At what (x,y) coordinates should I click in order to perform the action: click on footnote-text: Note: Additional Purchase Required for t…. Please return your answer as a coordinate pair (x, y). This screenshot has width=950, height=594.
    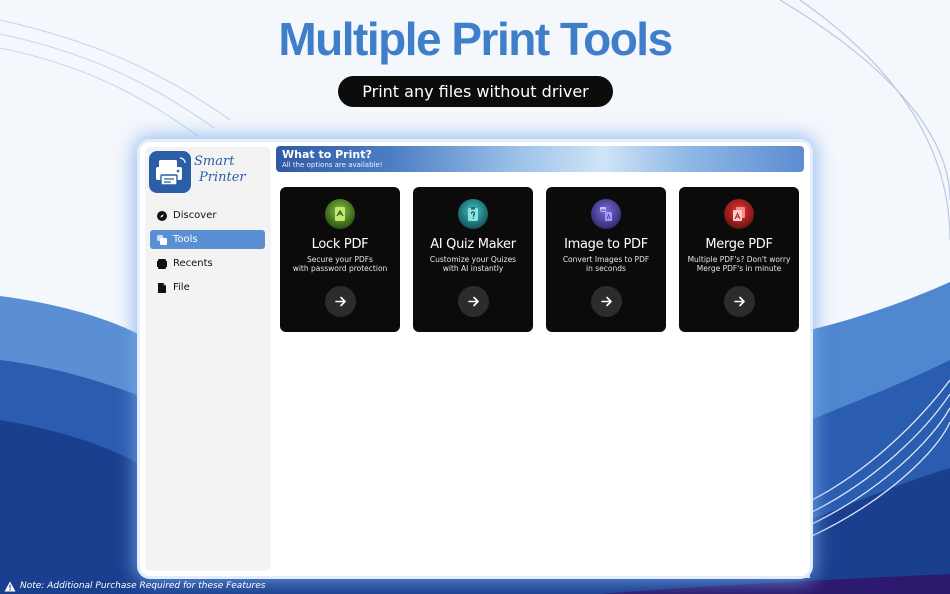
    Looking at the image, I should click on (143, 586).